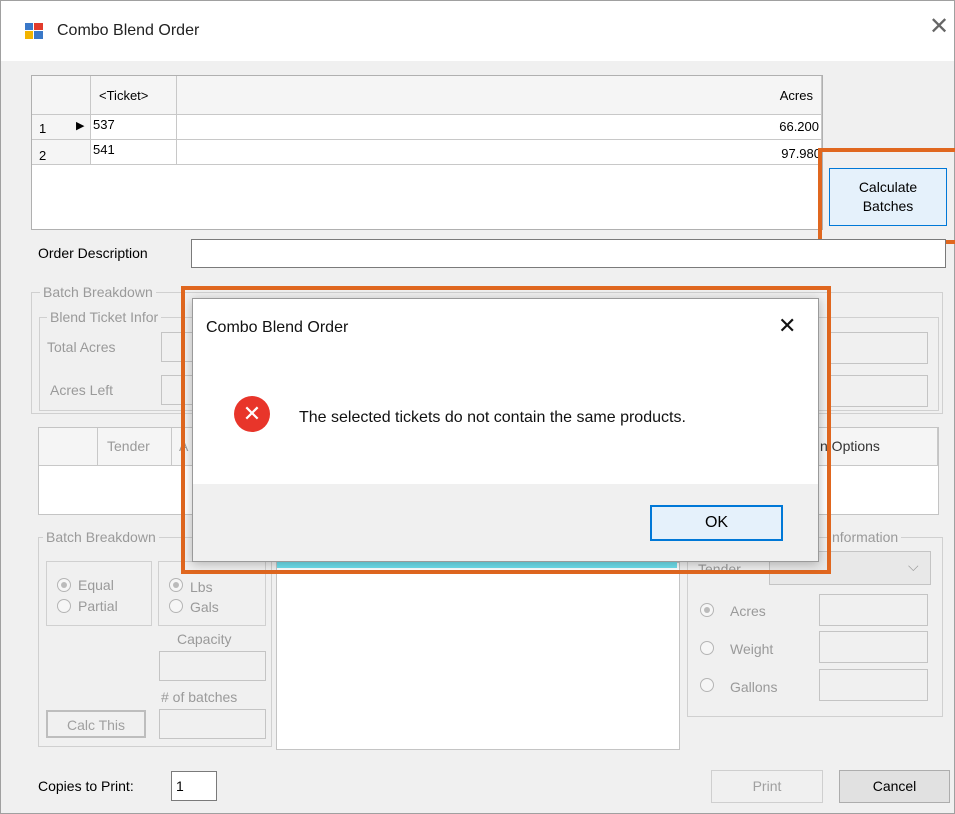  Describe the element at coordinates (124, 95) in the screenshot. I see `column-header-ticket-label: <Ticket>` at that location.